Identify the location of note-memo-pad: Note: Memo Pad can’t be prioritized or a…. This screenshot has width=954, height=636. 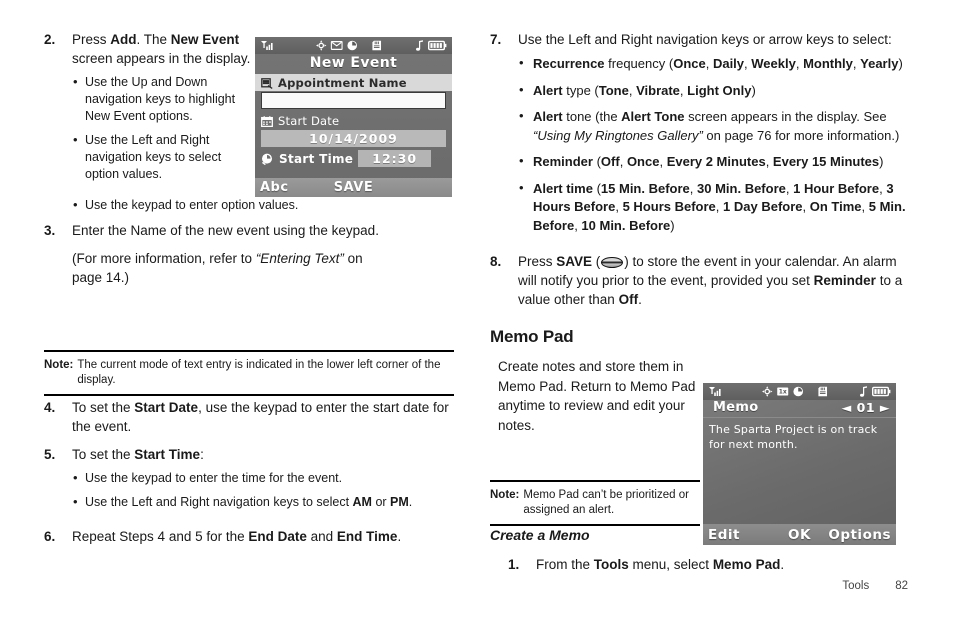
(595, 503).